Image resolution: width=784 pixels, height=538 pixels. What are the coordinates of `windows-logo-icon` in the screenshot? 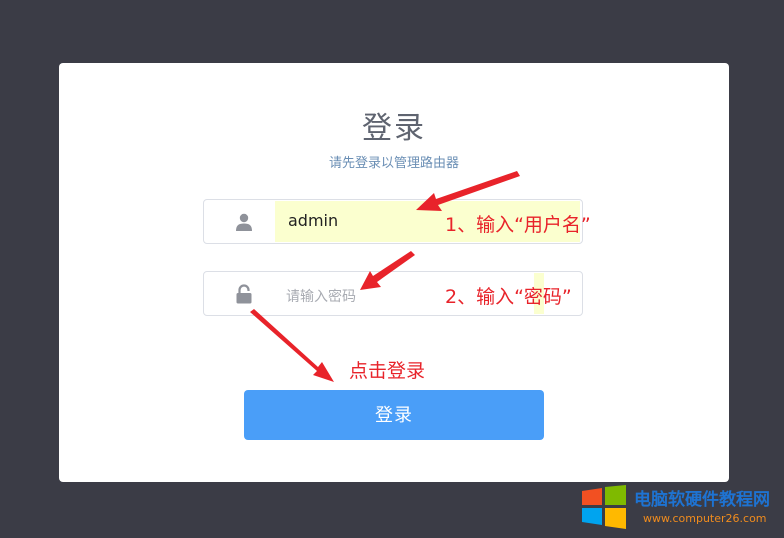 It's located at (604, 507).